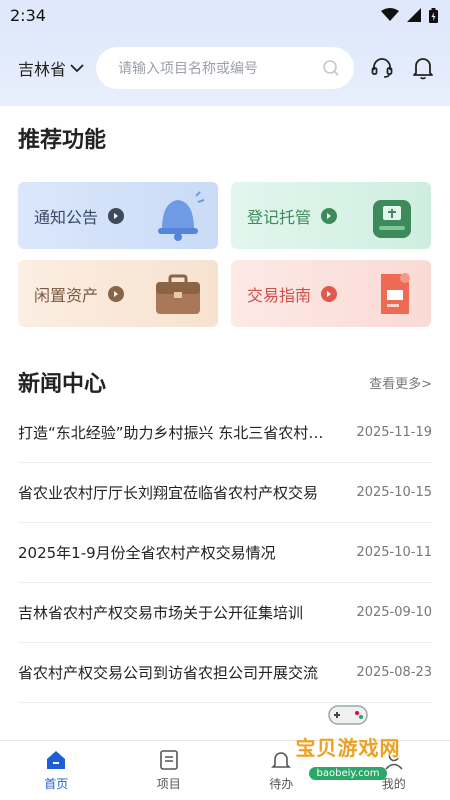  Describe the element at coordinates (395, 293) in the screenshot. I see `document-icon` at that location.